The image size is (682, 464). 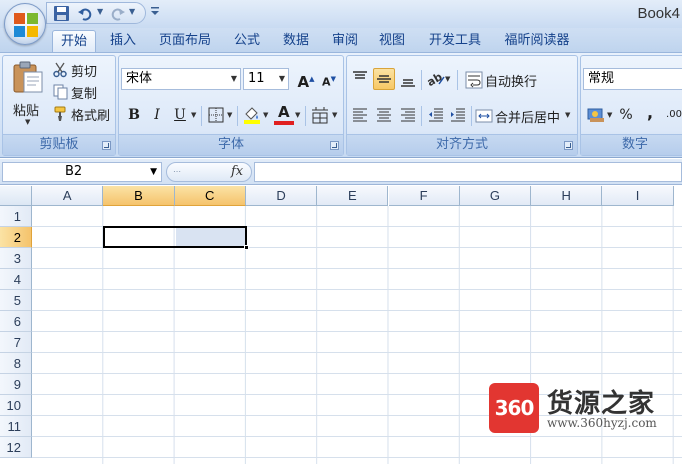 What do you see at coordinates (567, 196) in the screenshot?
I see `column-header: H` at bounding box center [567, 196].